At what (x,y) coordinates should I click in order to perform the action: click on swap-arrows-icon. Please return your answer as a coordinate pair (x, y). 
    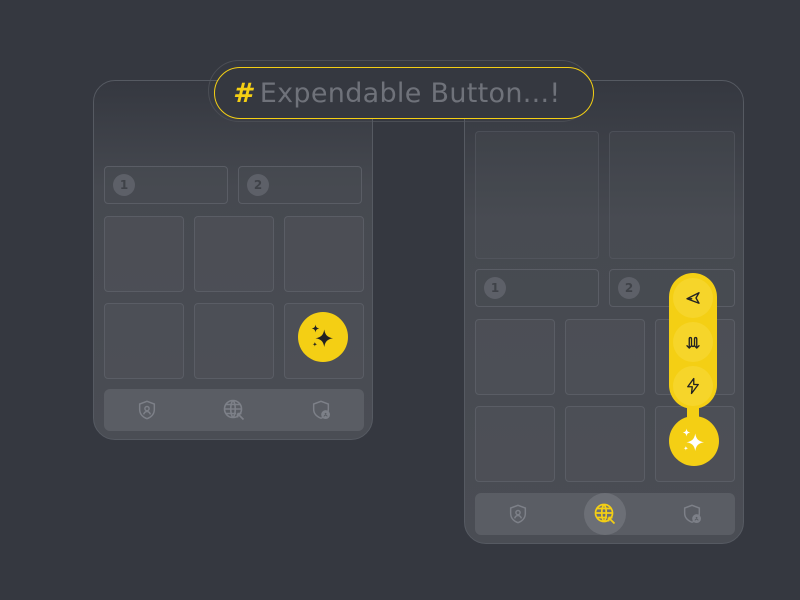
    Looking at the image, I should click on (693, 342).